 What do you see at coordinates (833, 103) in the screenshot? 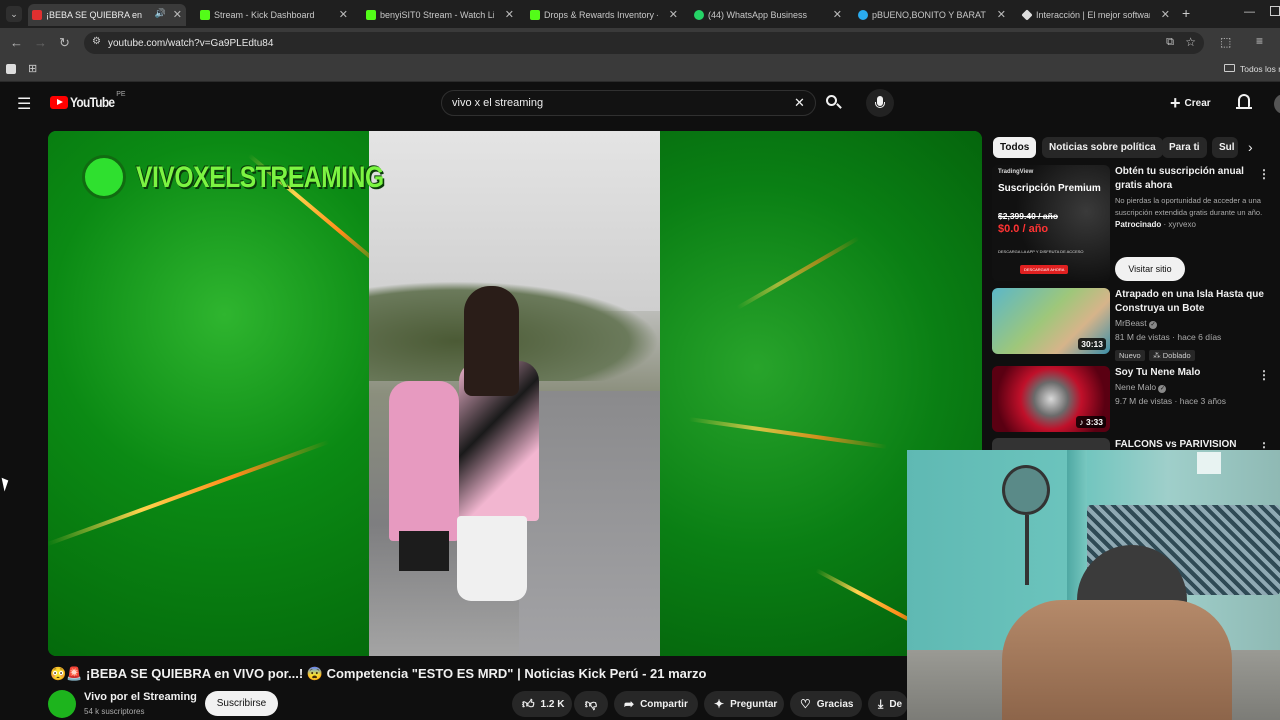
I see `search-button` at bounding box center [833, 103].